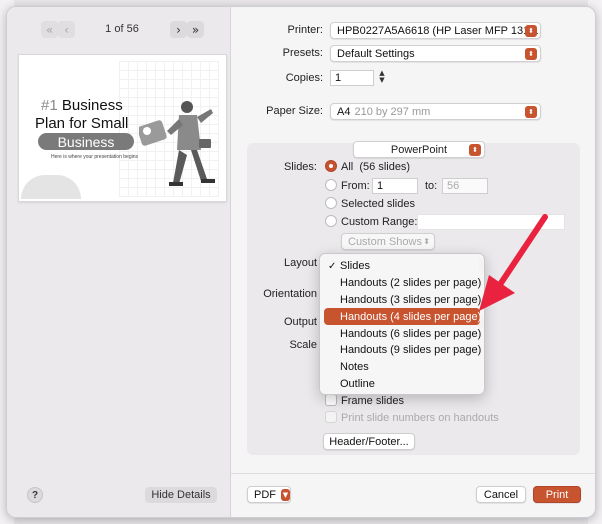 This screenshot has height=524, width=602. What do you see at coordinates (86, 141) in the screenshot?
I see `thumbnail-title-pill: Business` at bounding box center [86, 141].